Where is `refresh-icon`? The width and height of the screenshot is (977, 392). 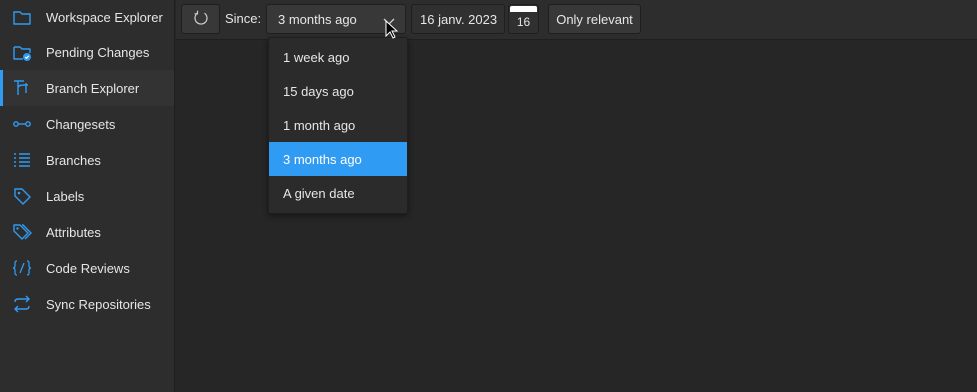
refresh-icon is located at coordinates (201, 19).